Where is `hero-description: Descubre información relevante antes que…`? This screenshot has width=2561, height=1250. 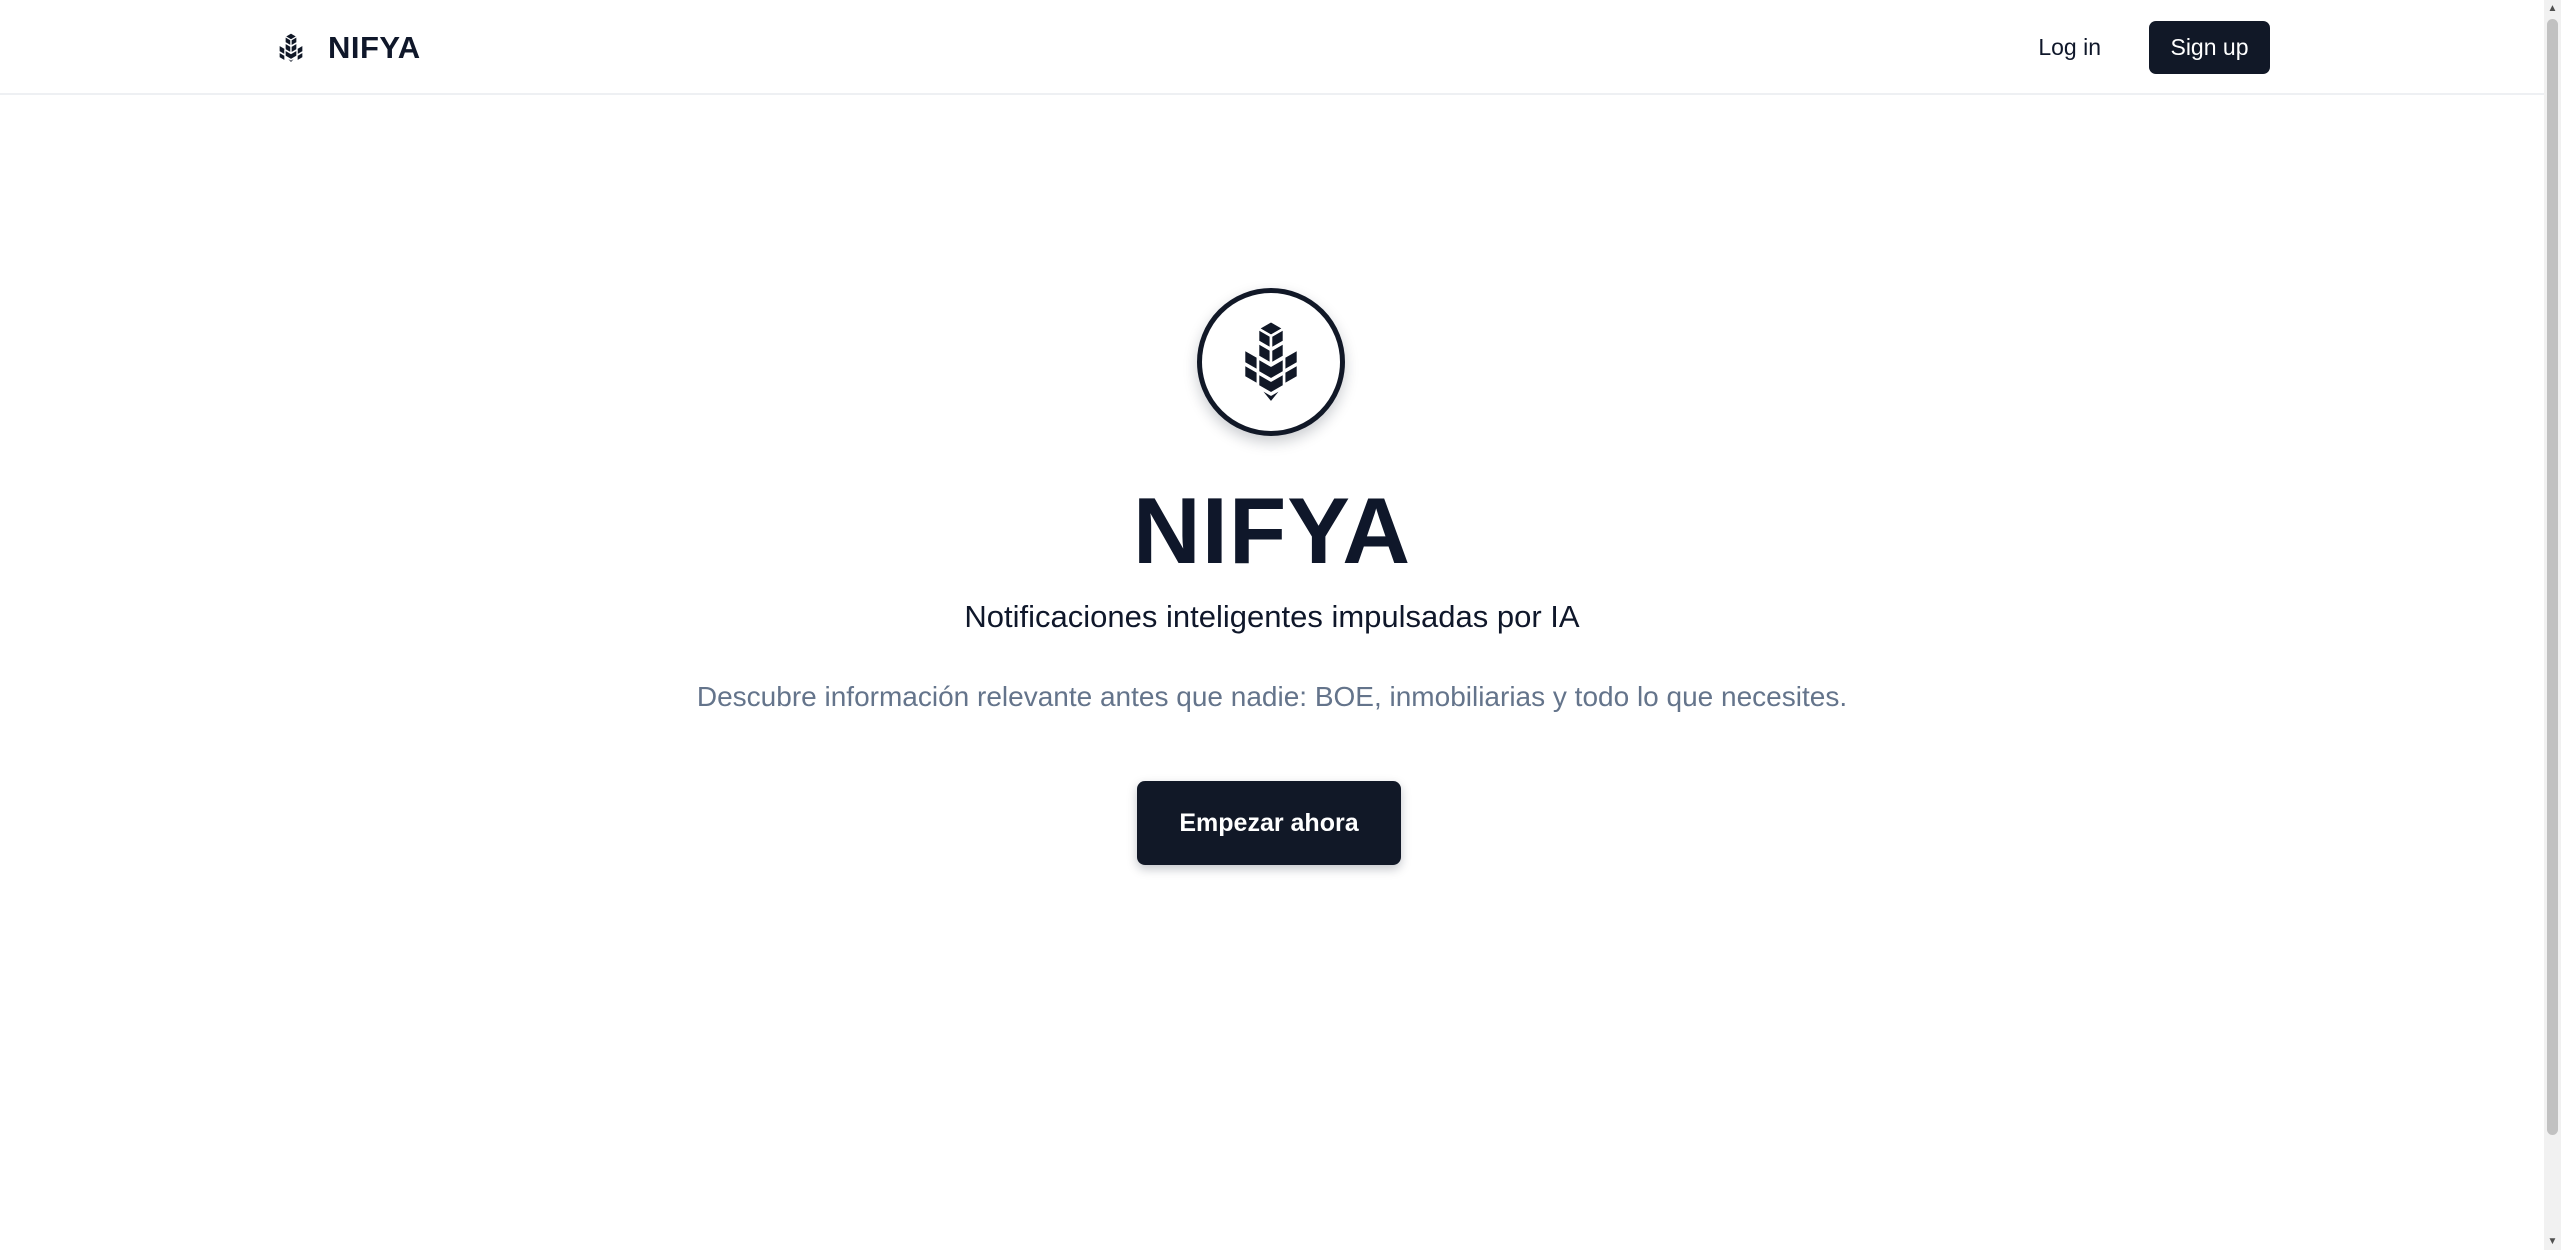
hero-description: Descubre información relevante antes que… is located at coordinates (1272, 696).